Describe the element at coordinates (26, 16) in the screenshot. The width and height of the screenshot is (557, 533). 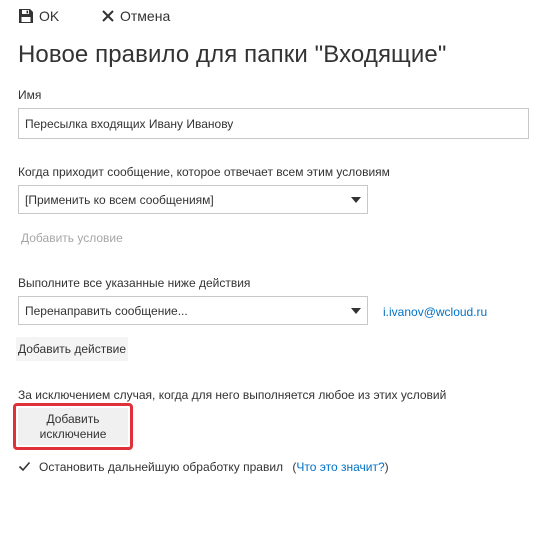
I see `save-icon` at that location.